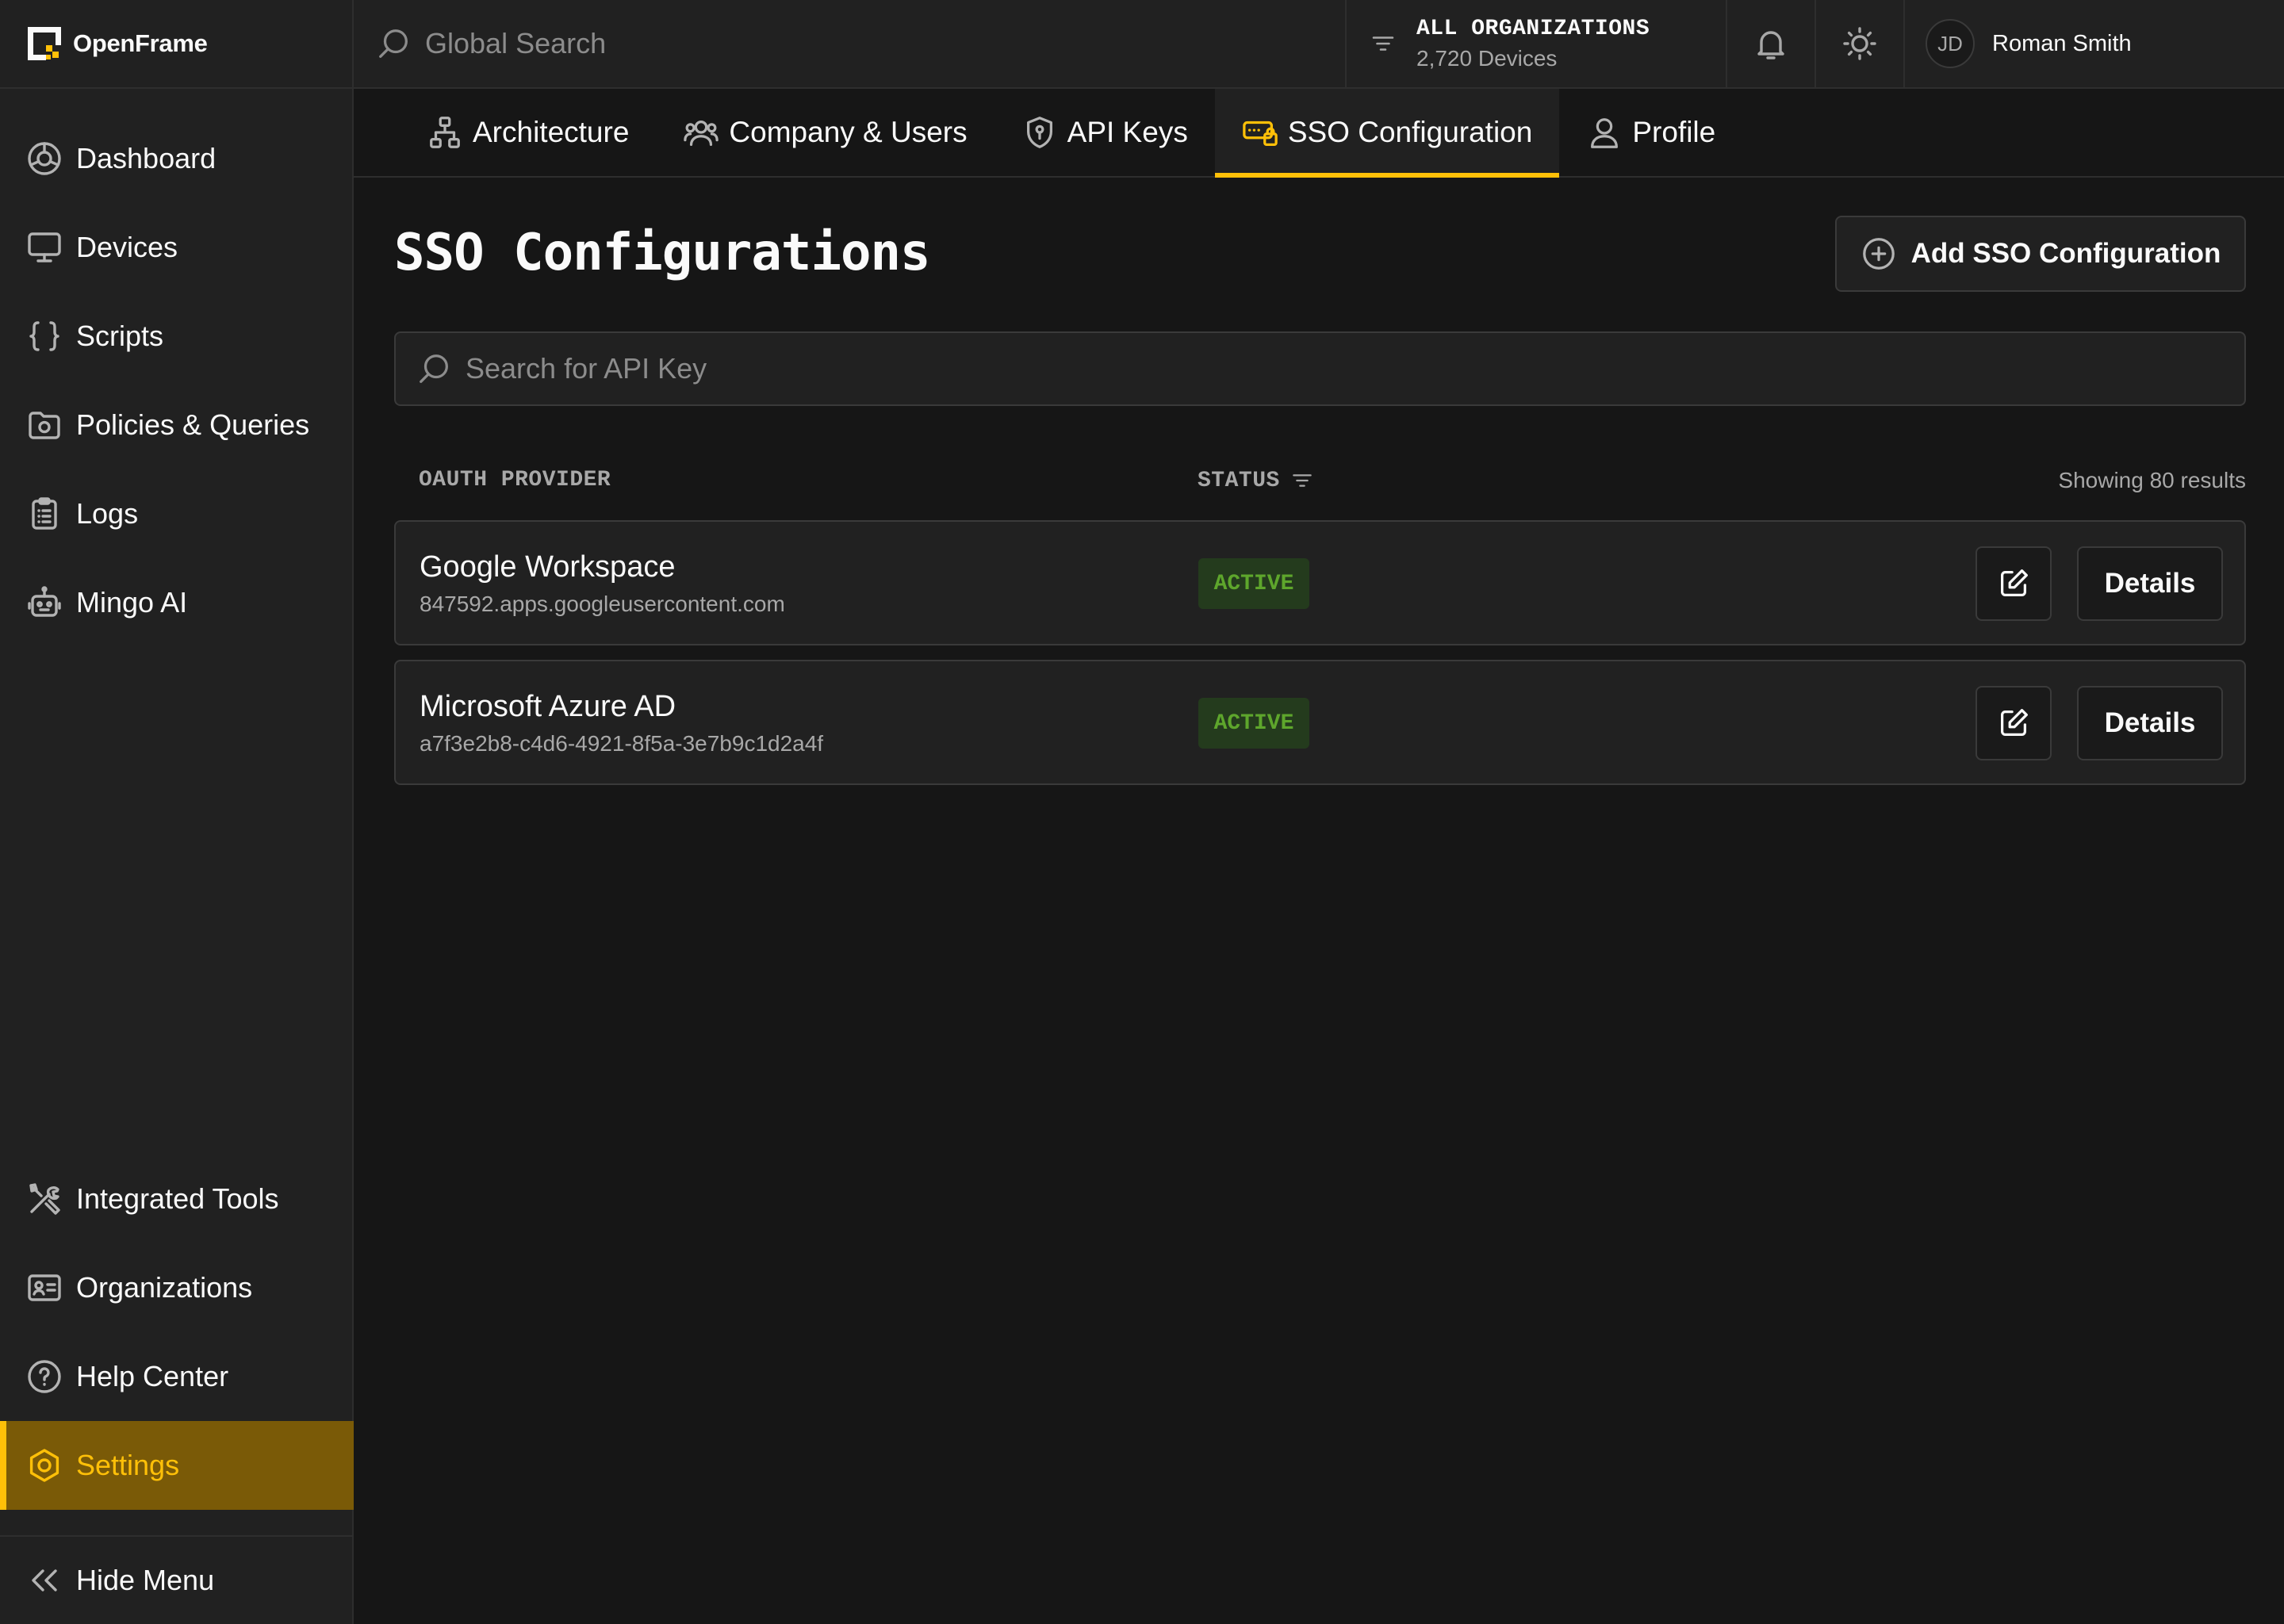  I want to click on dashboard-icon, so click(44, 158).